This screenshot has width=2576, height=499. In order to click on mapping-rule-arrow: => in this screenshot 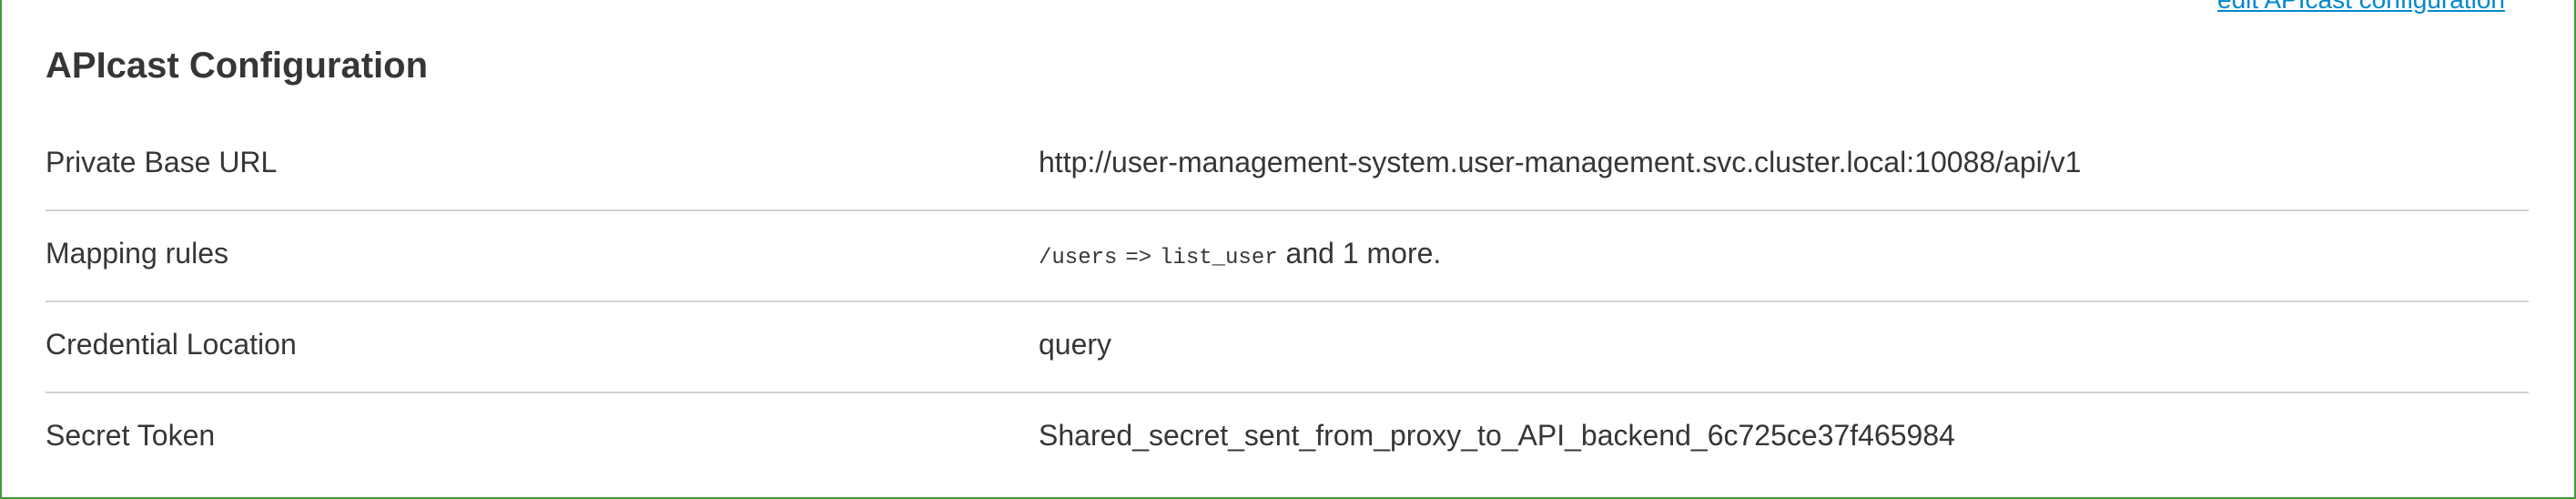, I will do `click(1138, 258)`.